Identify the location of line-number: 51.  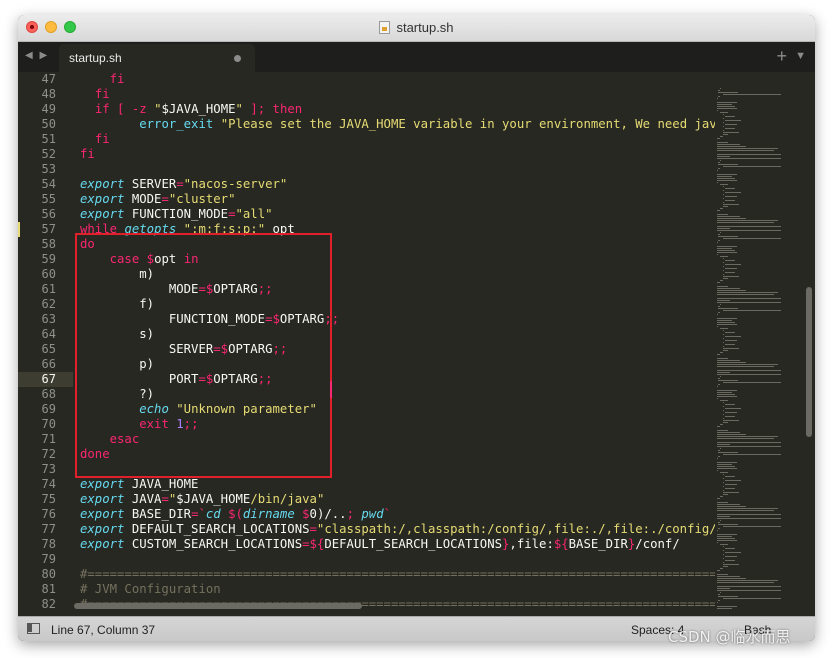
(48, 139).